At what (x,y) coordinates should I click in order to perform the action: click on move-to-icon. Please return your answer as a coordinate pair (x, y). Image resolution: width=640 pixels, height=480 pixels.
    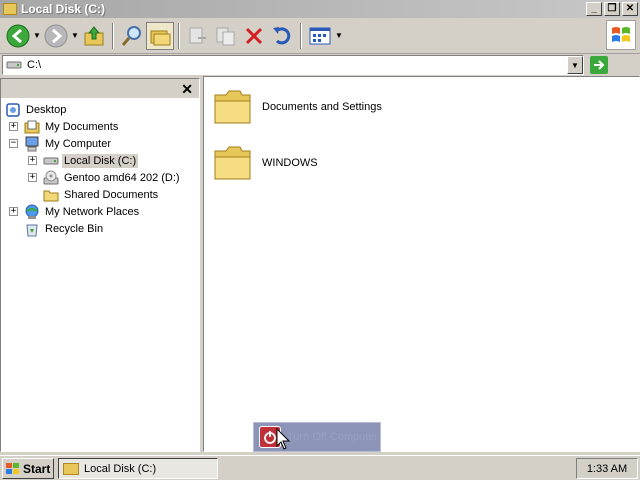
    Looking at the image, I should click on (197, 35).